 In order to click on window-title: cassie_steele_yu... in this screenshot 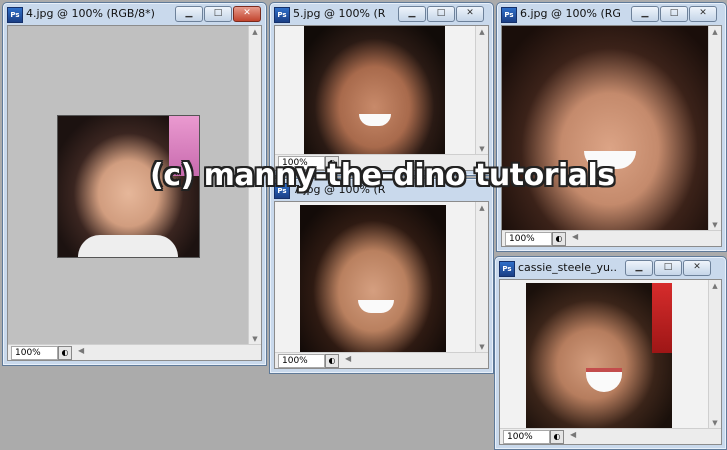, I will do `click(568, 267)`.